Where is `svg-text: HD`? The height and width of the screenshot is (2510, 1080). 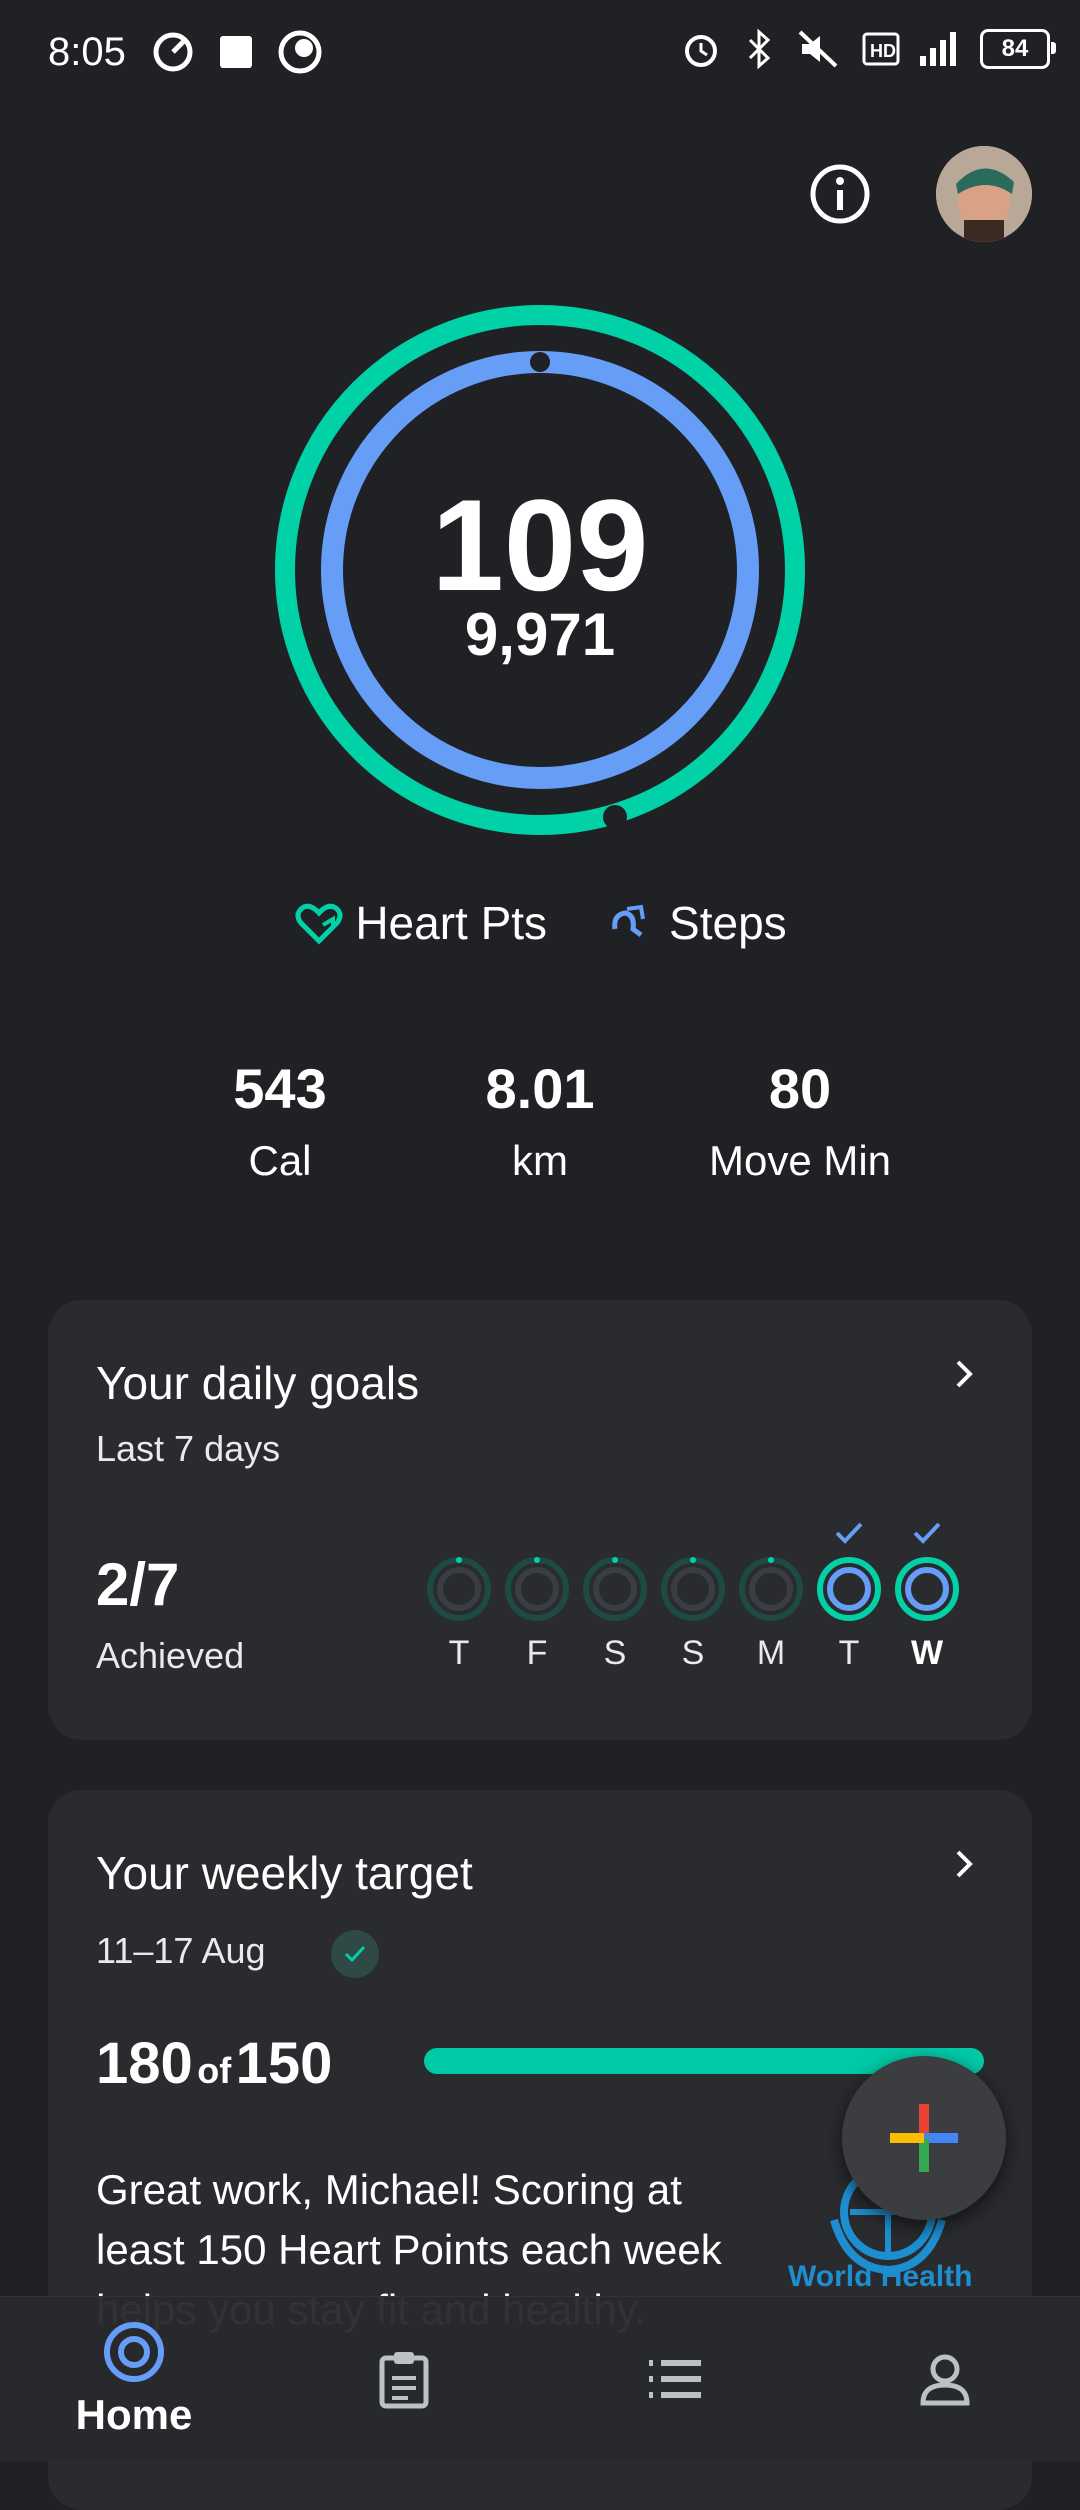 svg-text: HD is located at coordinates (883, 51).